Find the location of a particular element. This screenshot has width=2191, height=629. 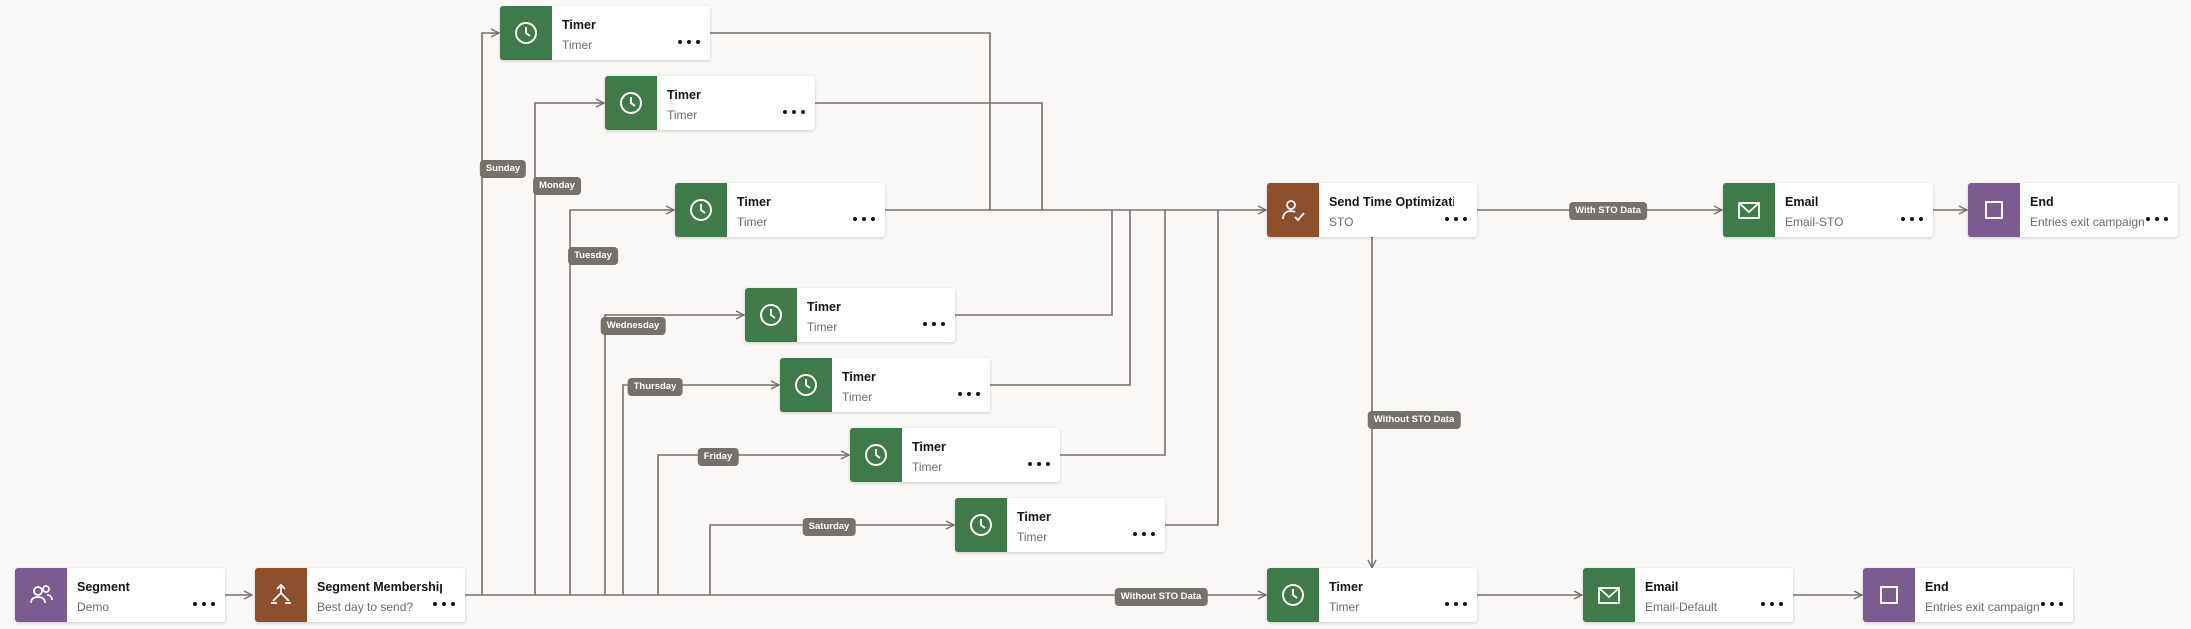

node-timer-saturday: Timer Timer is located at coordinates (1060, 525).